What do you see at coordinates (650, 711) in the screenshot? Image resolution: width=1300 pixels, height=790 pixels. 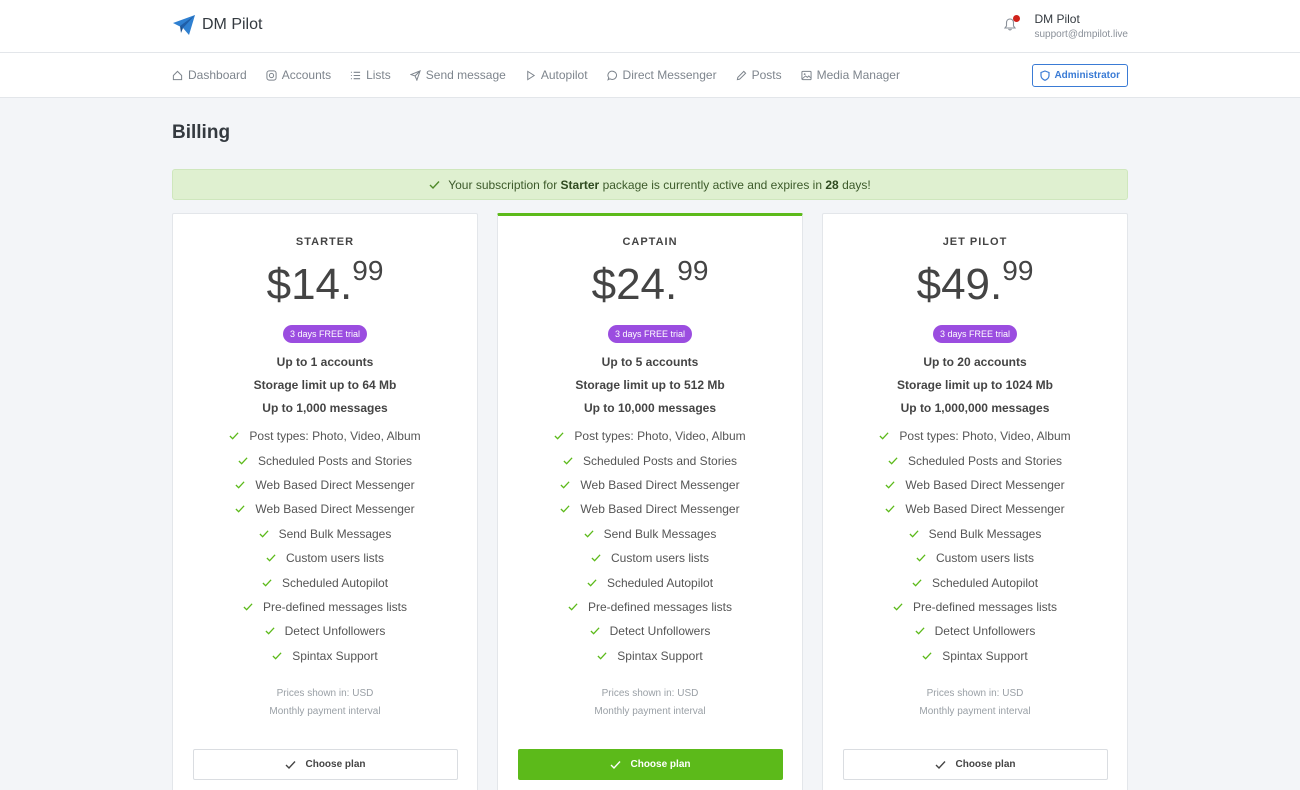 I see `payment-interval: Monthly payment interval` at bounding box center [650, 711].